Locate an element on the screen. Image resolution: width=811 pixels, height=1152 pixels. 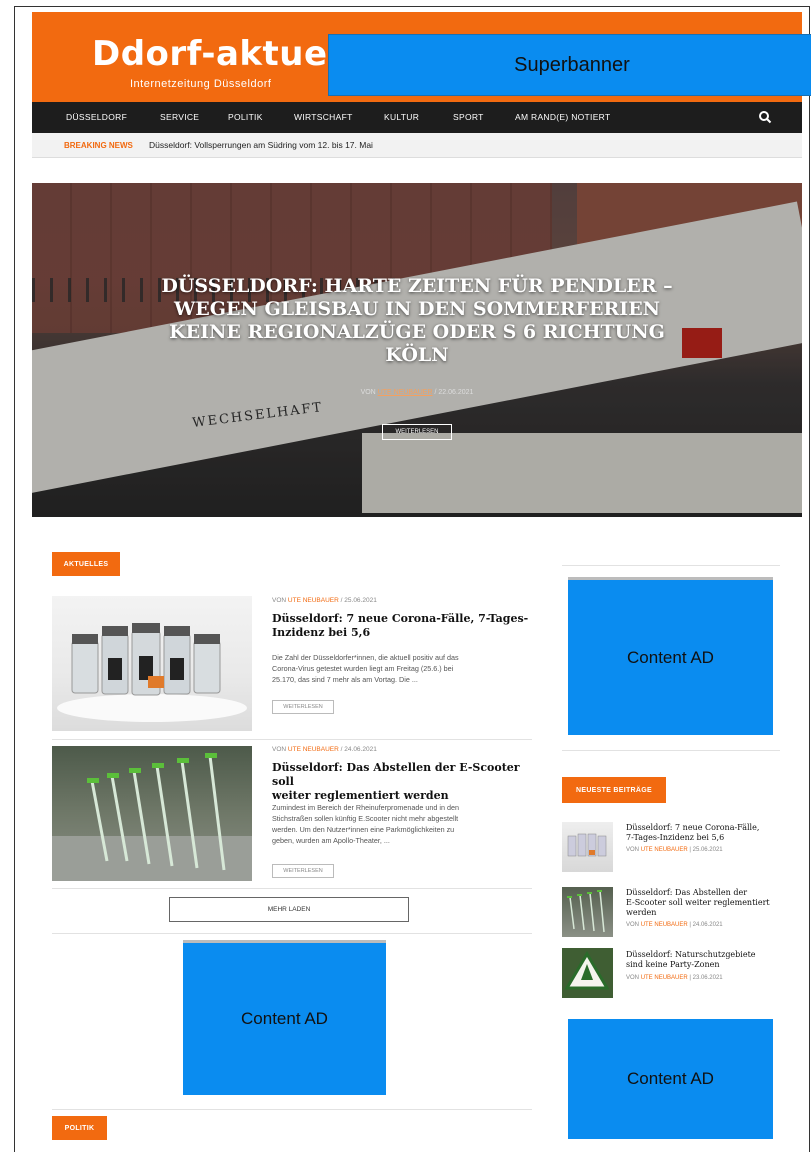
vials-thumb-illustration is located at coordinates (587, 845).